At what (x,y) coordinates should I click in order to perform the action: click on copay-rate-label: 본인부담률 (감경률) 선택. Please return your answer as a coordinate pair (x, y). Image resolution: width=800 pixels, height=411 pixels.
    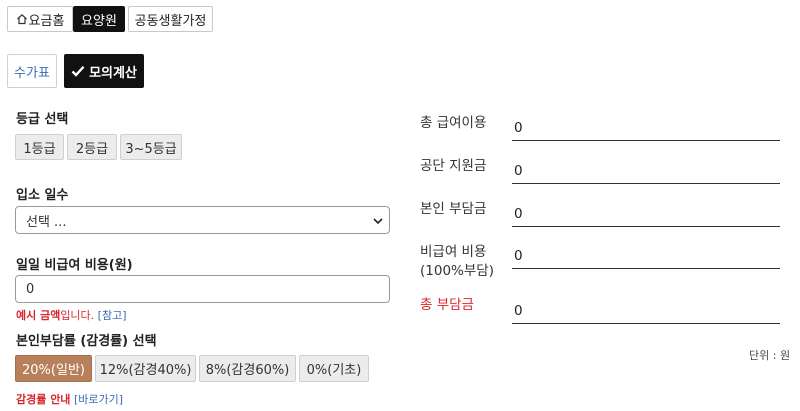
    Looking at the image, I should click on (86, 341).